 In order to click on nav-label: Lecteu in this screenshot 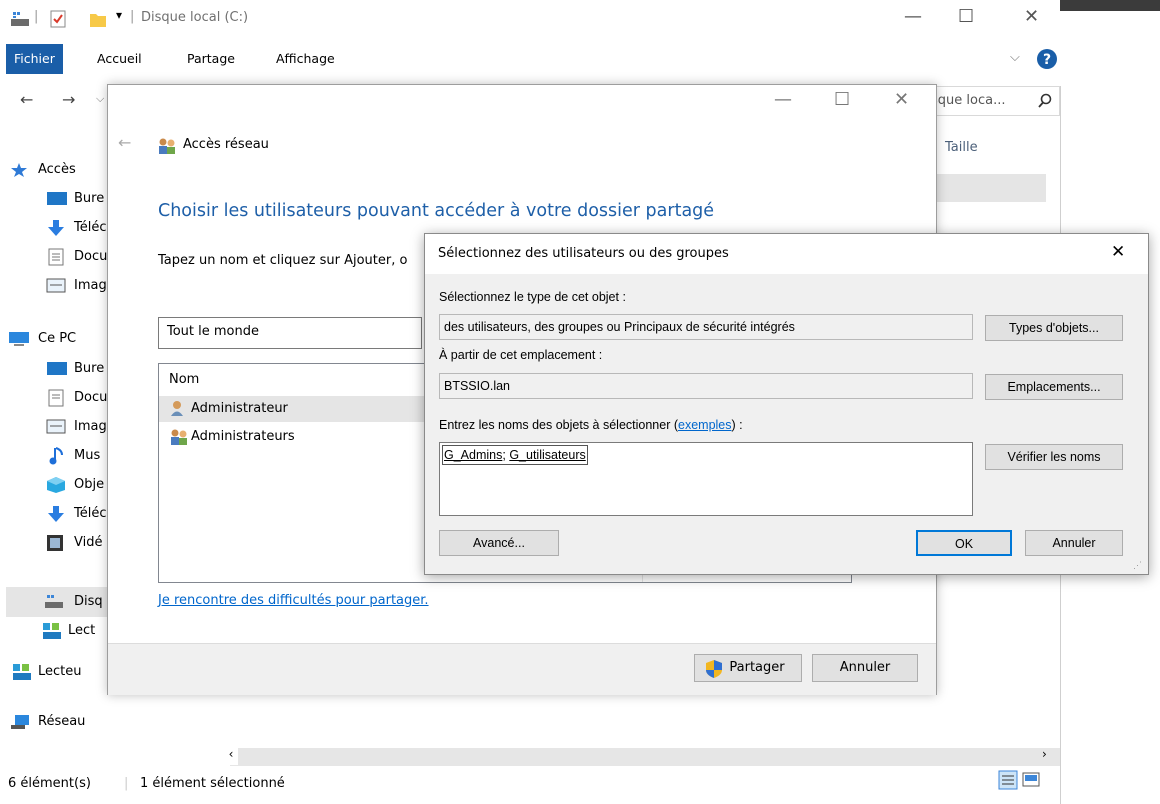, I will do `click(60, 671)`.